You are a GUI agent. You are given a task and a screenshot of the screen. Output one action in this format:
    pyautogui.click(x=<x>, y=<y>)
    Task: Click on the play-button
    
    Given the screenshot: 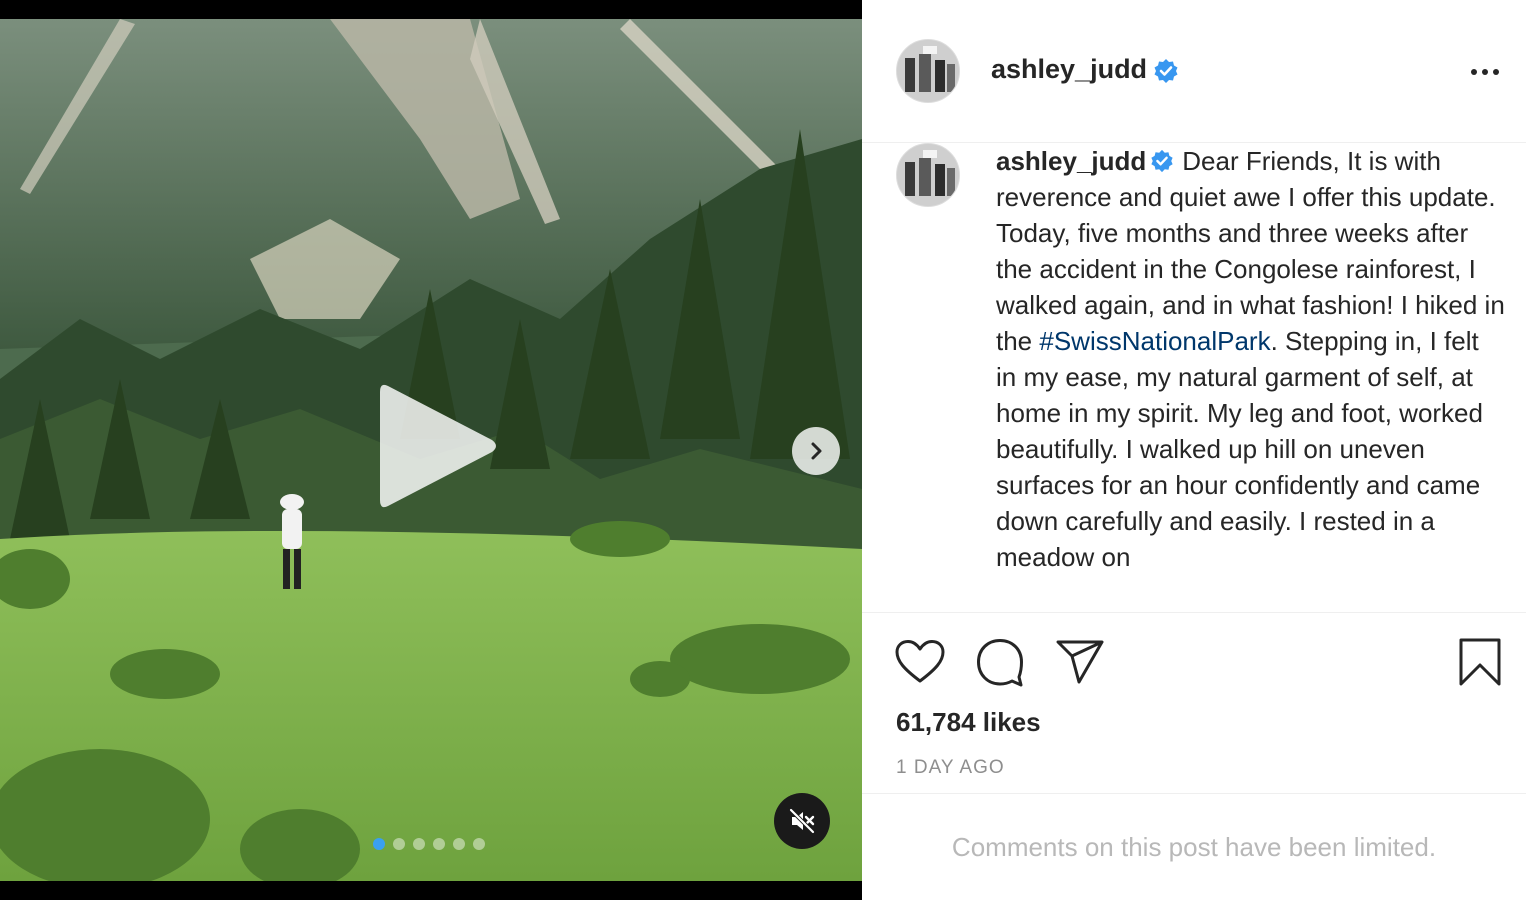 What is the action you would take?
    pyautogui.click(x=439, y=446)
    